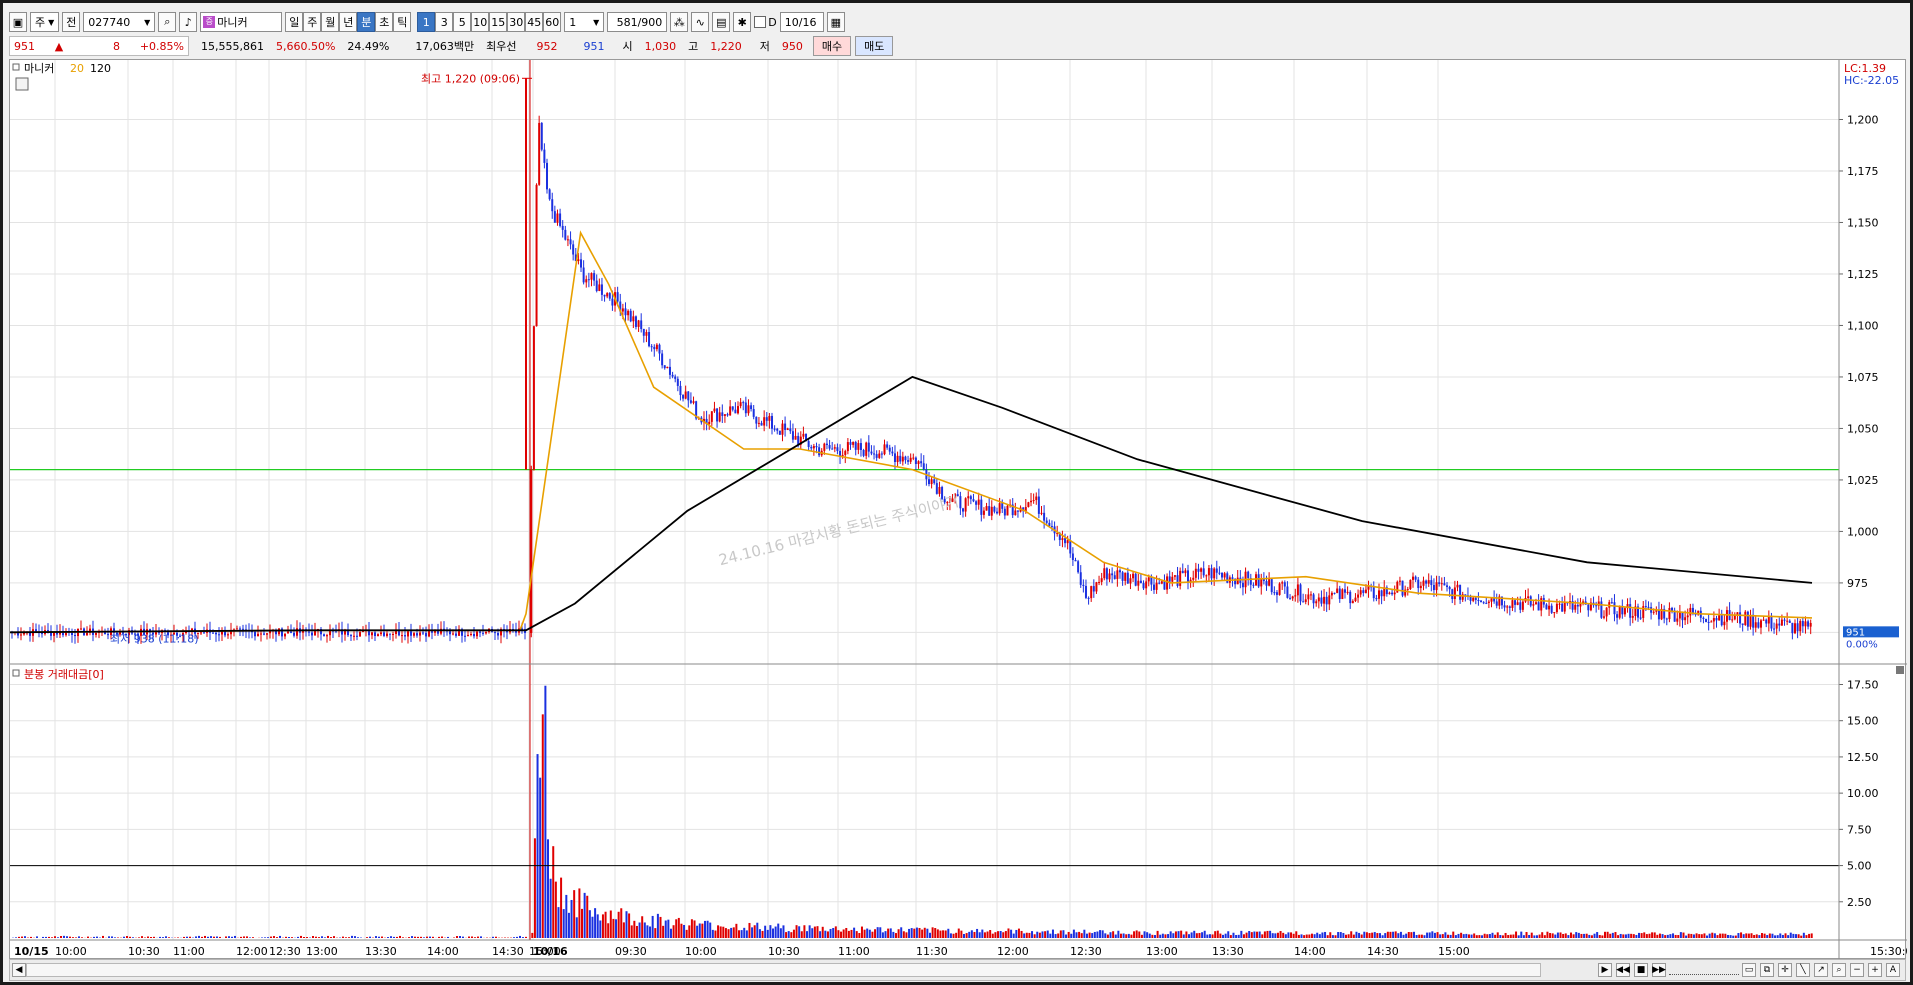  What do you see at coordinates (1900, 670) in the screenshot?
I see `panel-maximize-icon` at bounding box center [1900, 670].